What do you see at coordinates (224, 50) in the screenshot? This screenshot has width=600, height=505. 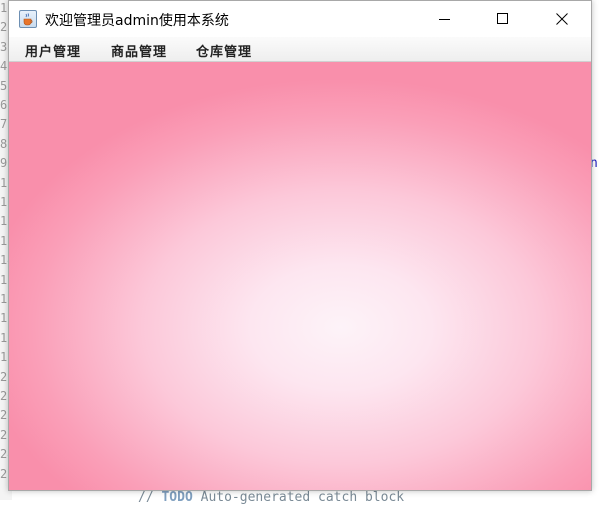 I see `menu-warehouse-management: 仓库管理` at bounding box center [224, 50].